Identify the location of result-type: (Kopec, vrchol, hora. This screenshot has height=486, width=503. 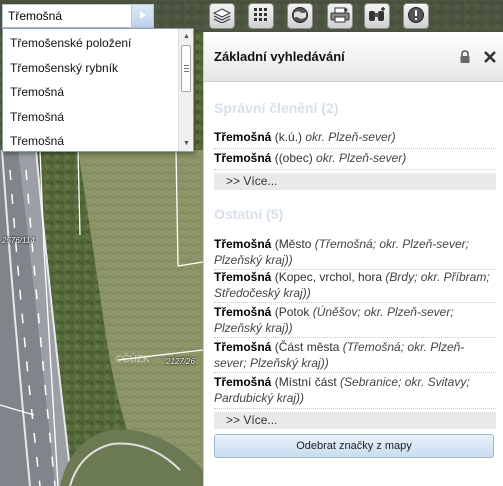
(328, 277).